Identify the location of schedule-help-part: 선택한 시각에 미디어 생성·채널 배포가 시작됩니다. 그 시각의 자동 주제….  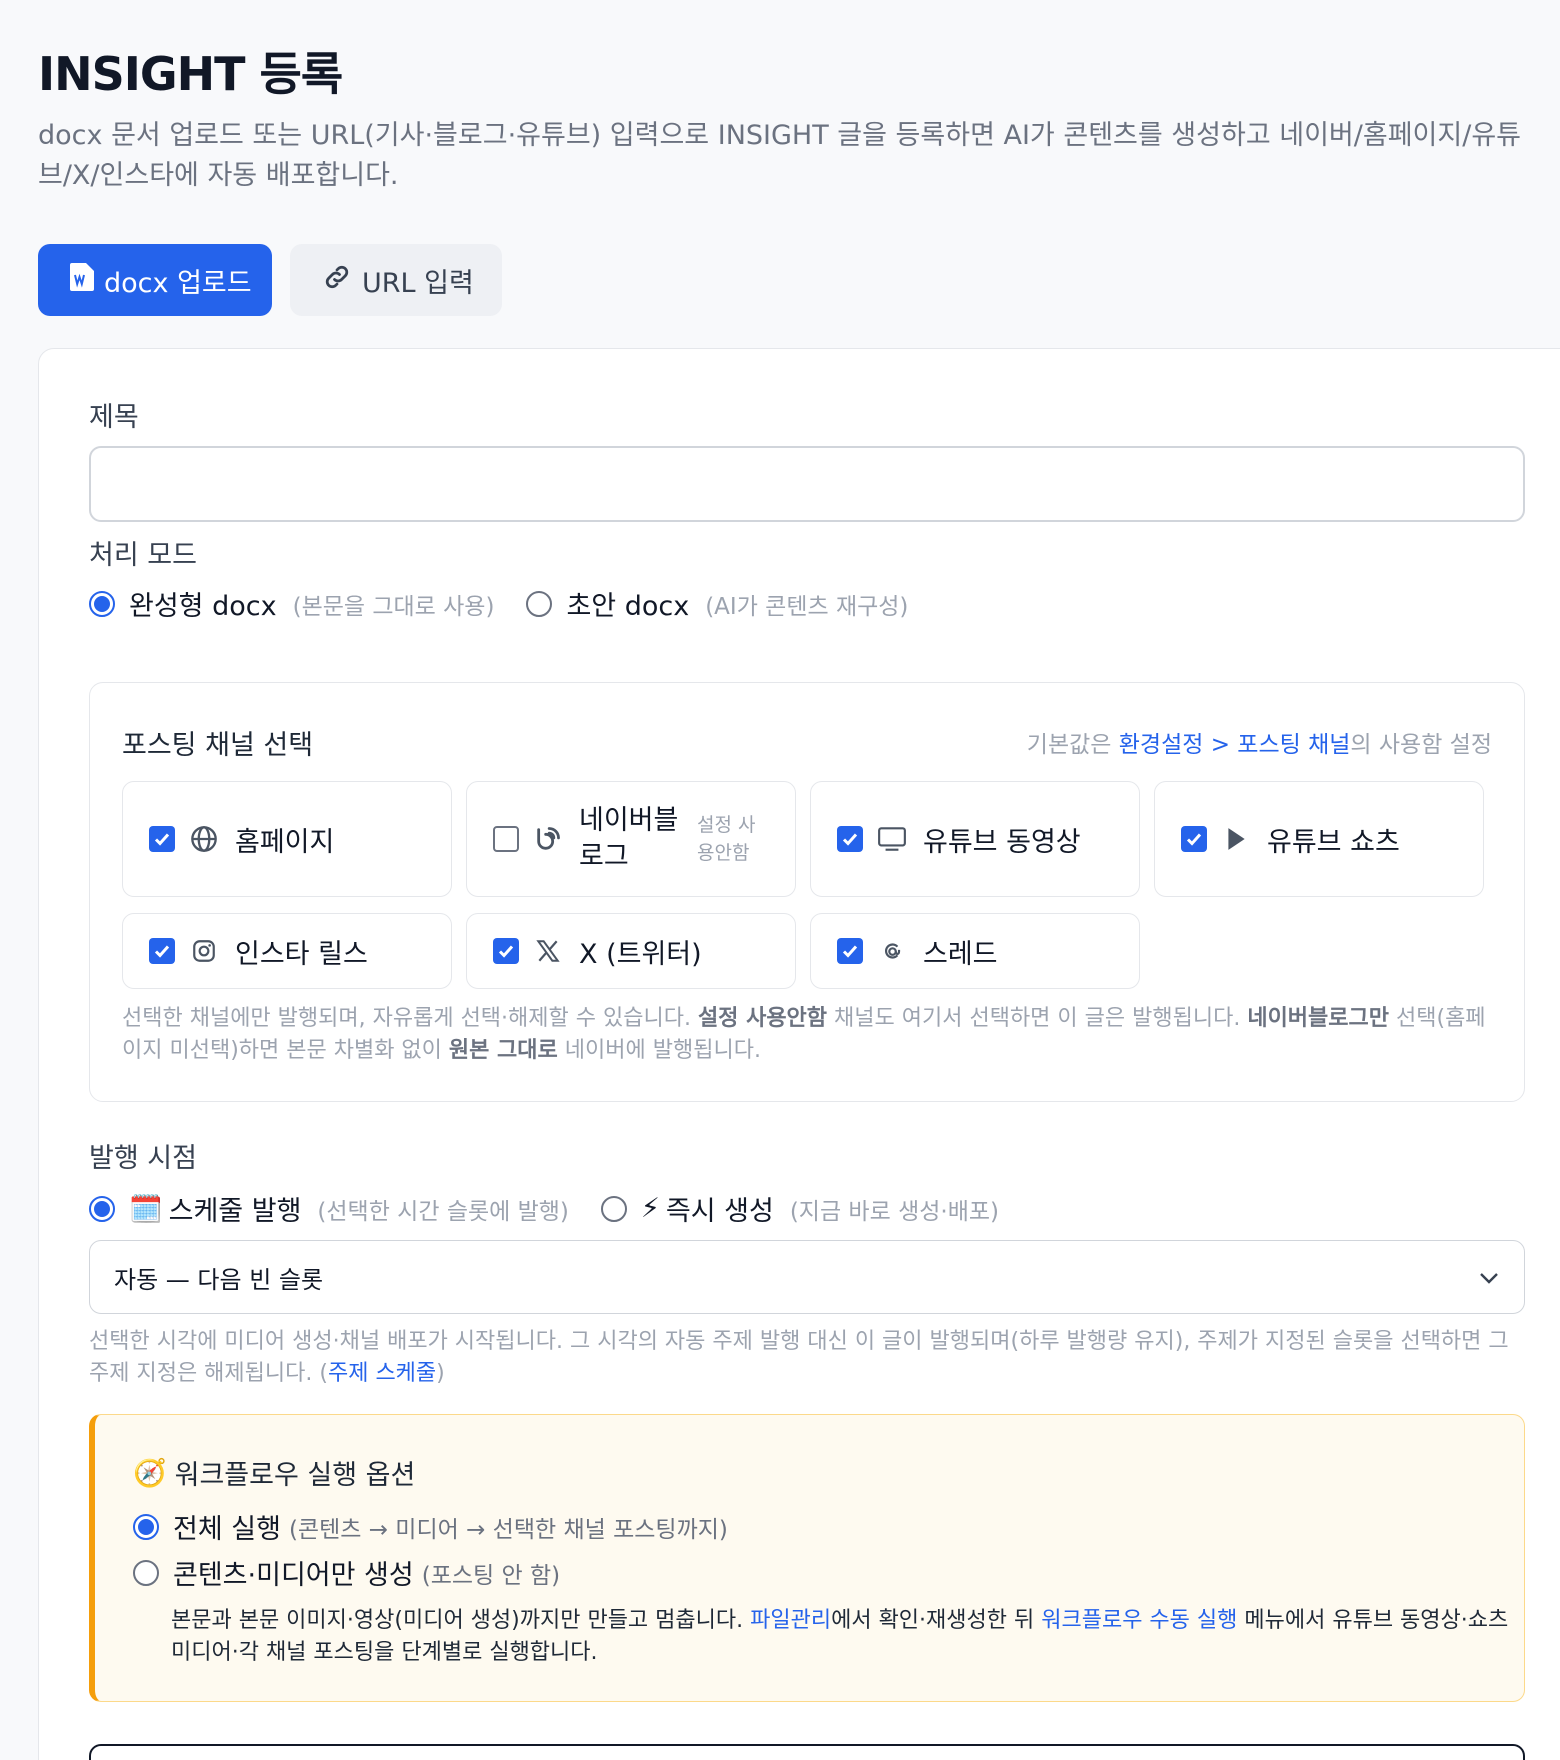
(799, 1357).